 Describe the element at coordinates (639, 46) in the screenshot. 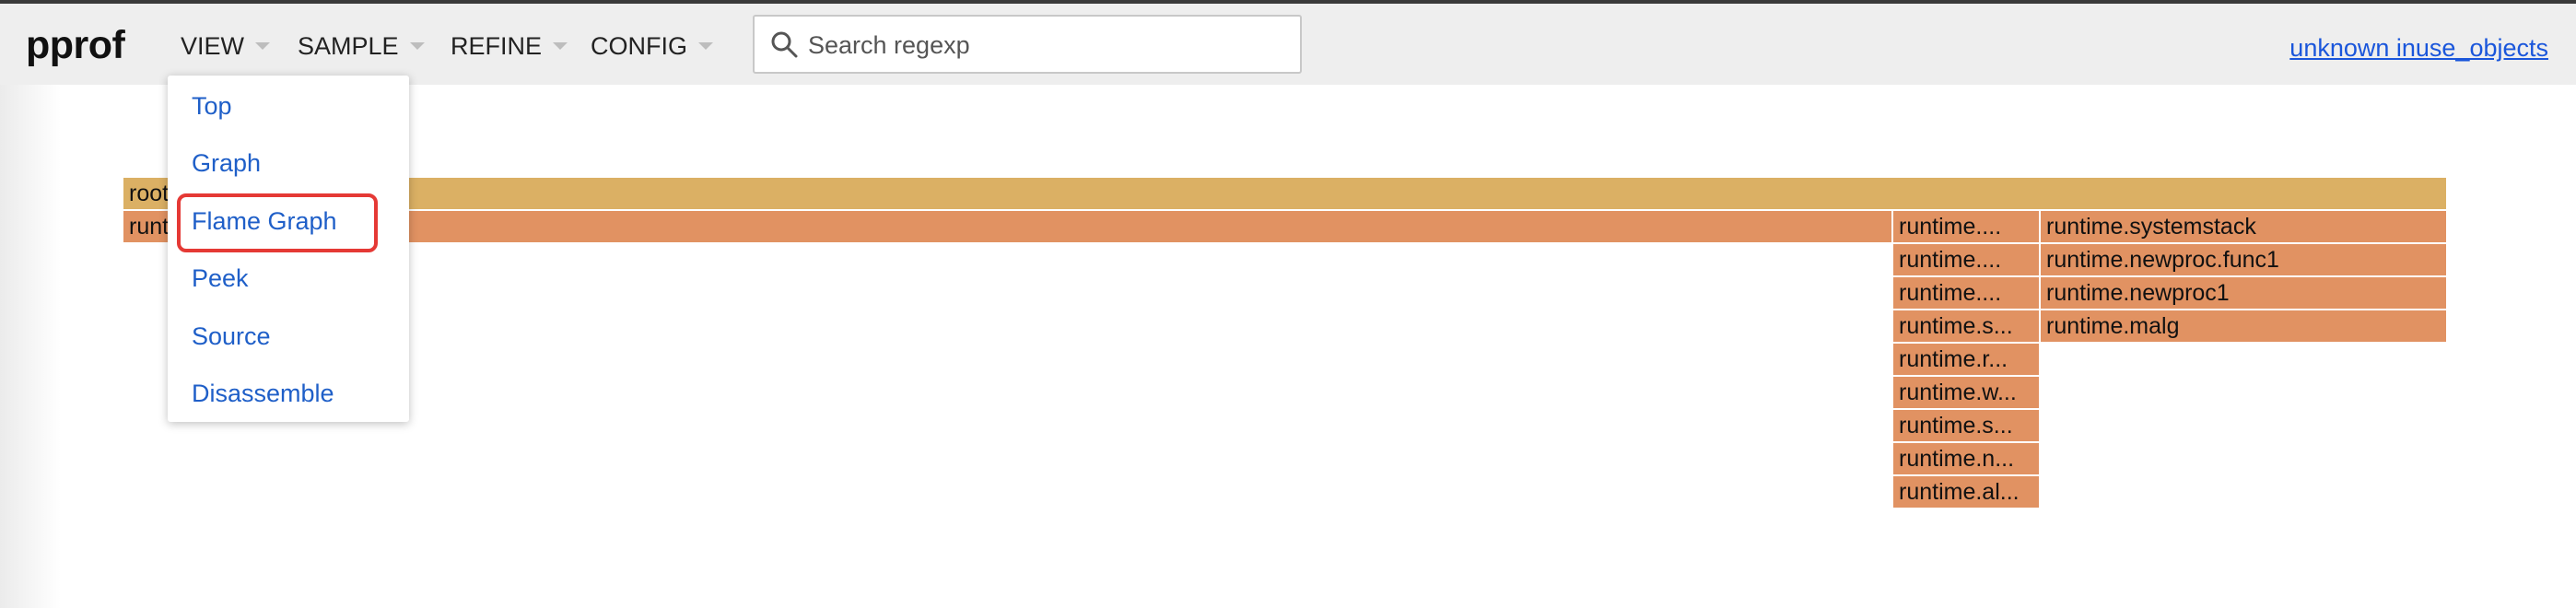

I see `menu-config-label: CONFIG` at that location.